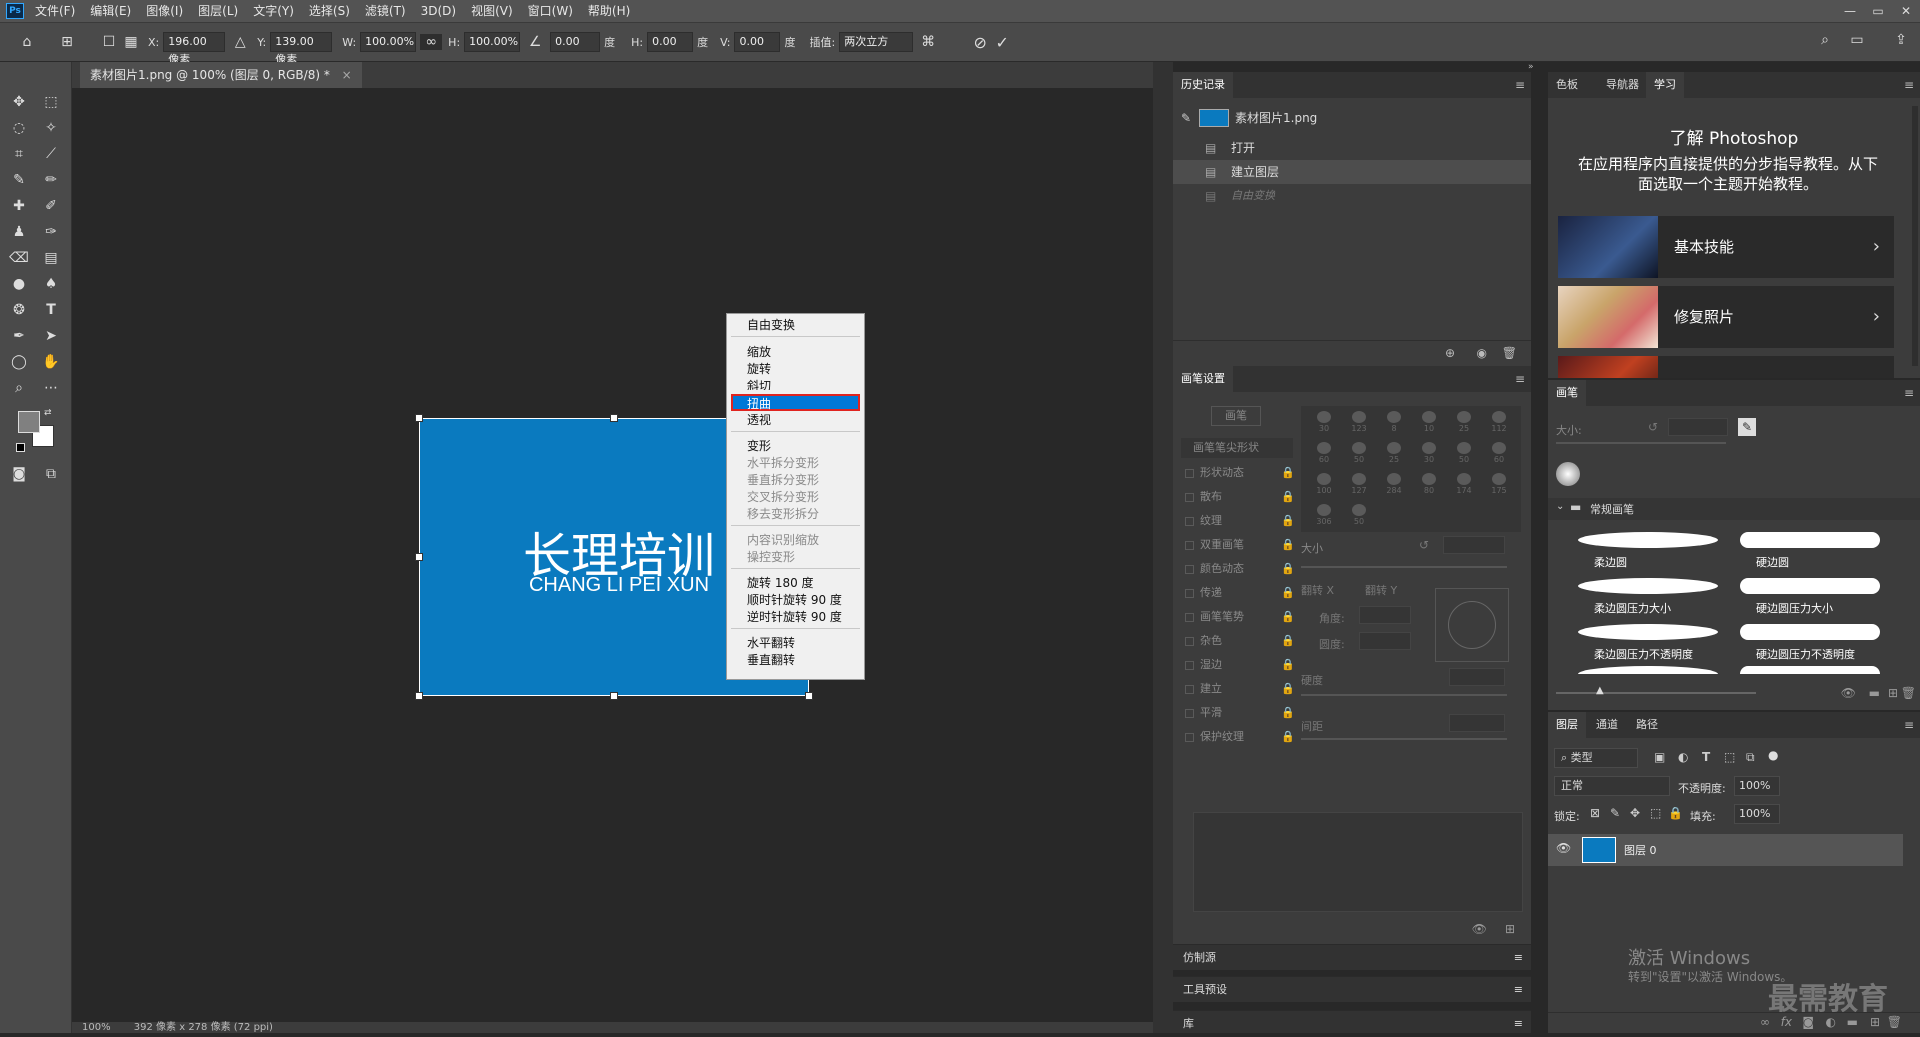  Describe the element at coordinates (759, 352) in the screenshot. I see `menu-item-scale: 缩放` at that location.